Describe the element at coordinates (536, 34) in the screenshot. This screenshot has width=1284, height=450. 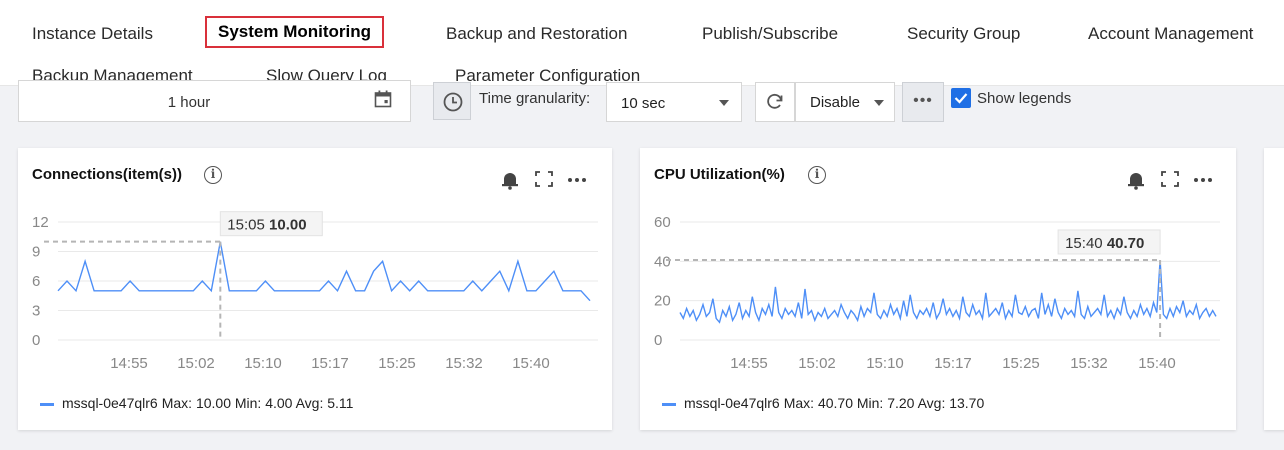
I see `tab-backup-and-restoration: Backup and Restoration` at that location.